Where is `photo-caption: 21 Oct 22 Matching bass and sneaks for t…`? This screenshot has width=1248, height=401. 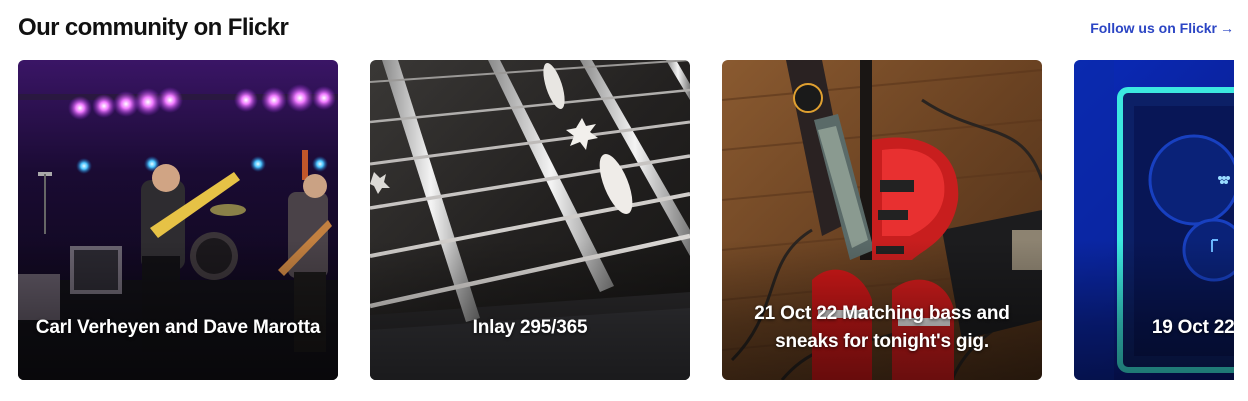 photo-caption: 21 Oct 22 Matching bass and sneaks for t… is located at coordinates (882, 327).